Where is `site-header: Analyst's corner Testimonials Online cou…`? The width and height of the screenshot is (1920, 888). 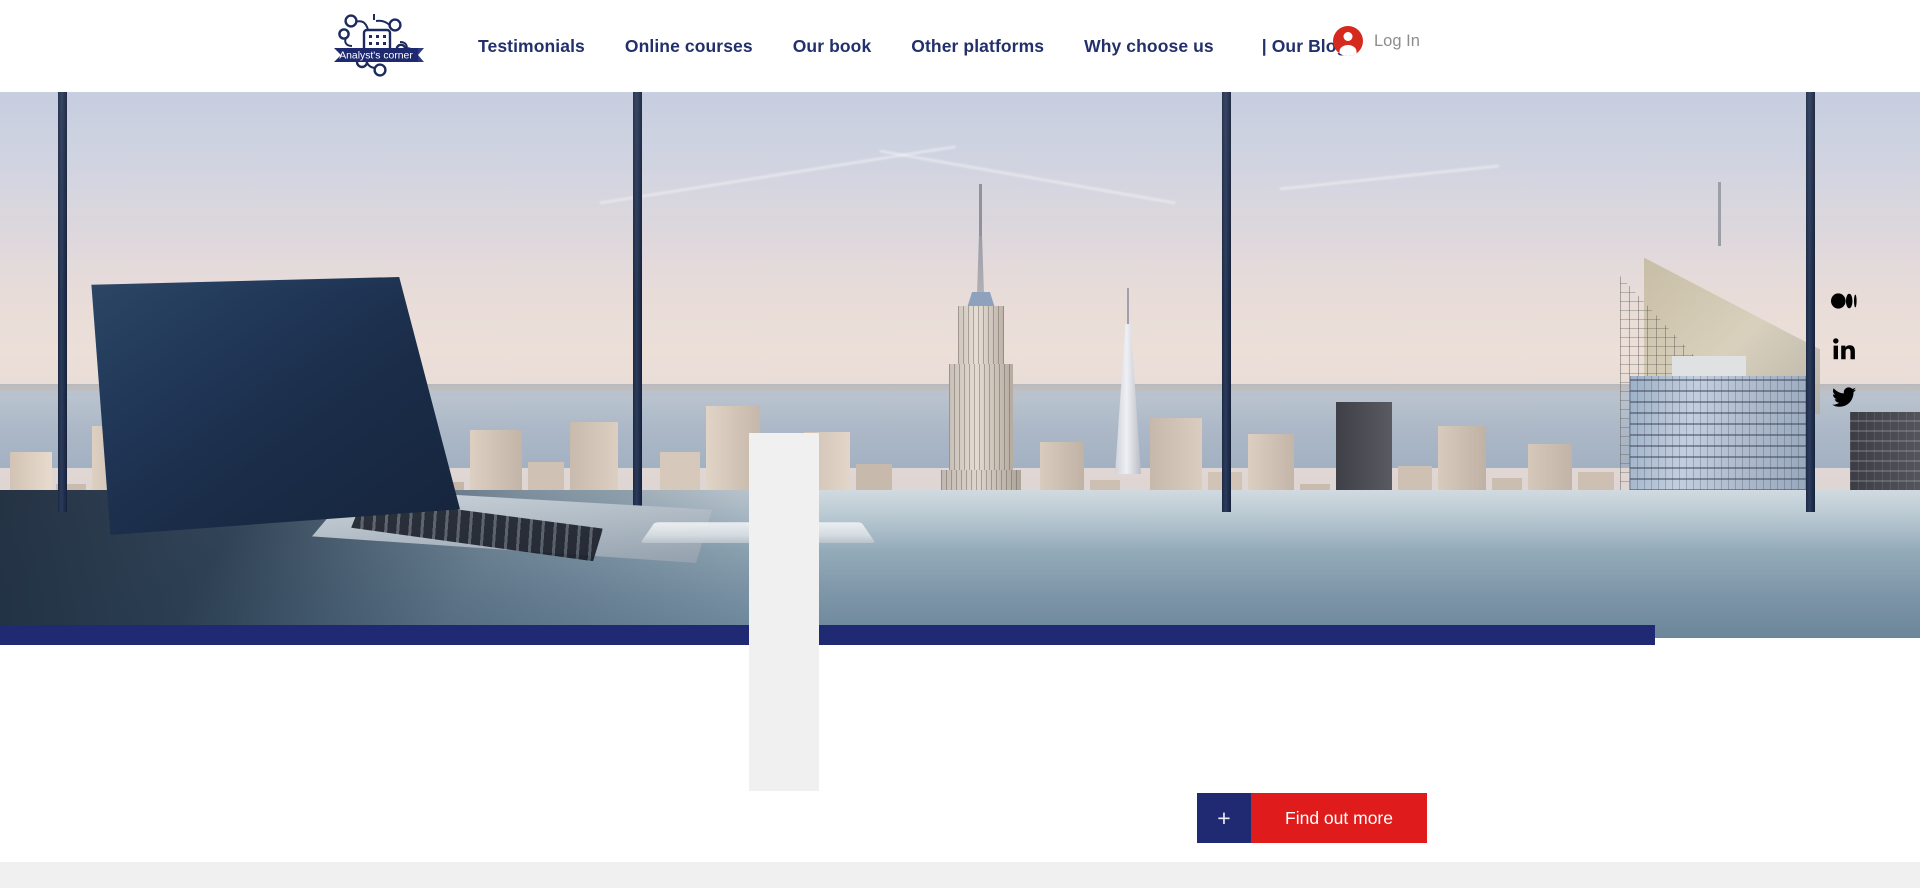 site-header: Analyst's corner Testimonials Online cou… is located at coordinates (960, 46).